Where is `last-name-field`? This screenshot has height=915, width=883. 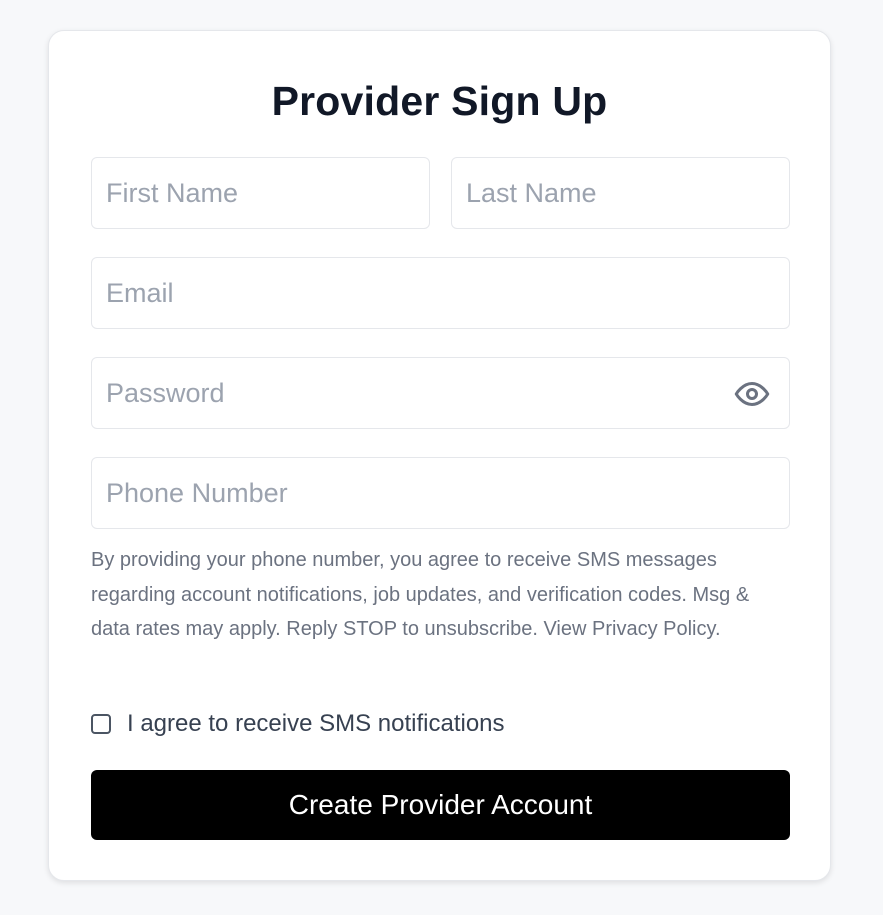
last-name-field is located at coordinates (620, 193).